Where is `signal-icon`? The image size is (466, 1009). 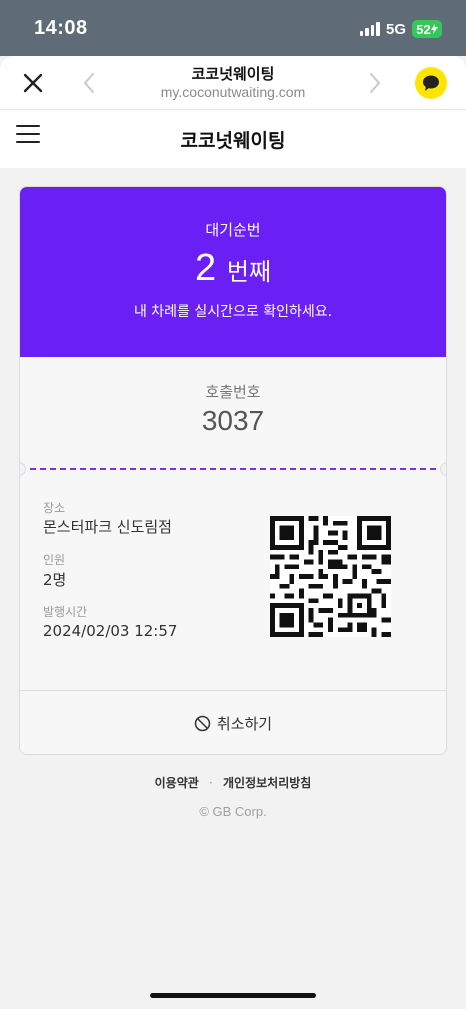
signal-icon is located at coordinates (369, 29).